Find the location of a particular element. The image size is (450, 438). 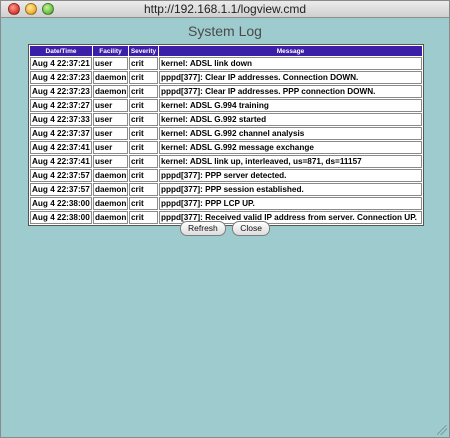

table-header-row: Date/Time Facility Severity Message is located at coordinates (226, 51).